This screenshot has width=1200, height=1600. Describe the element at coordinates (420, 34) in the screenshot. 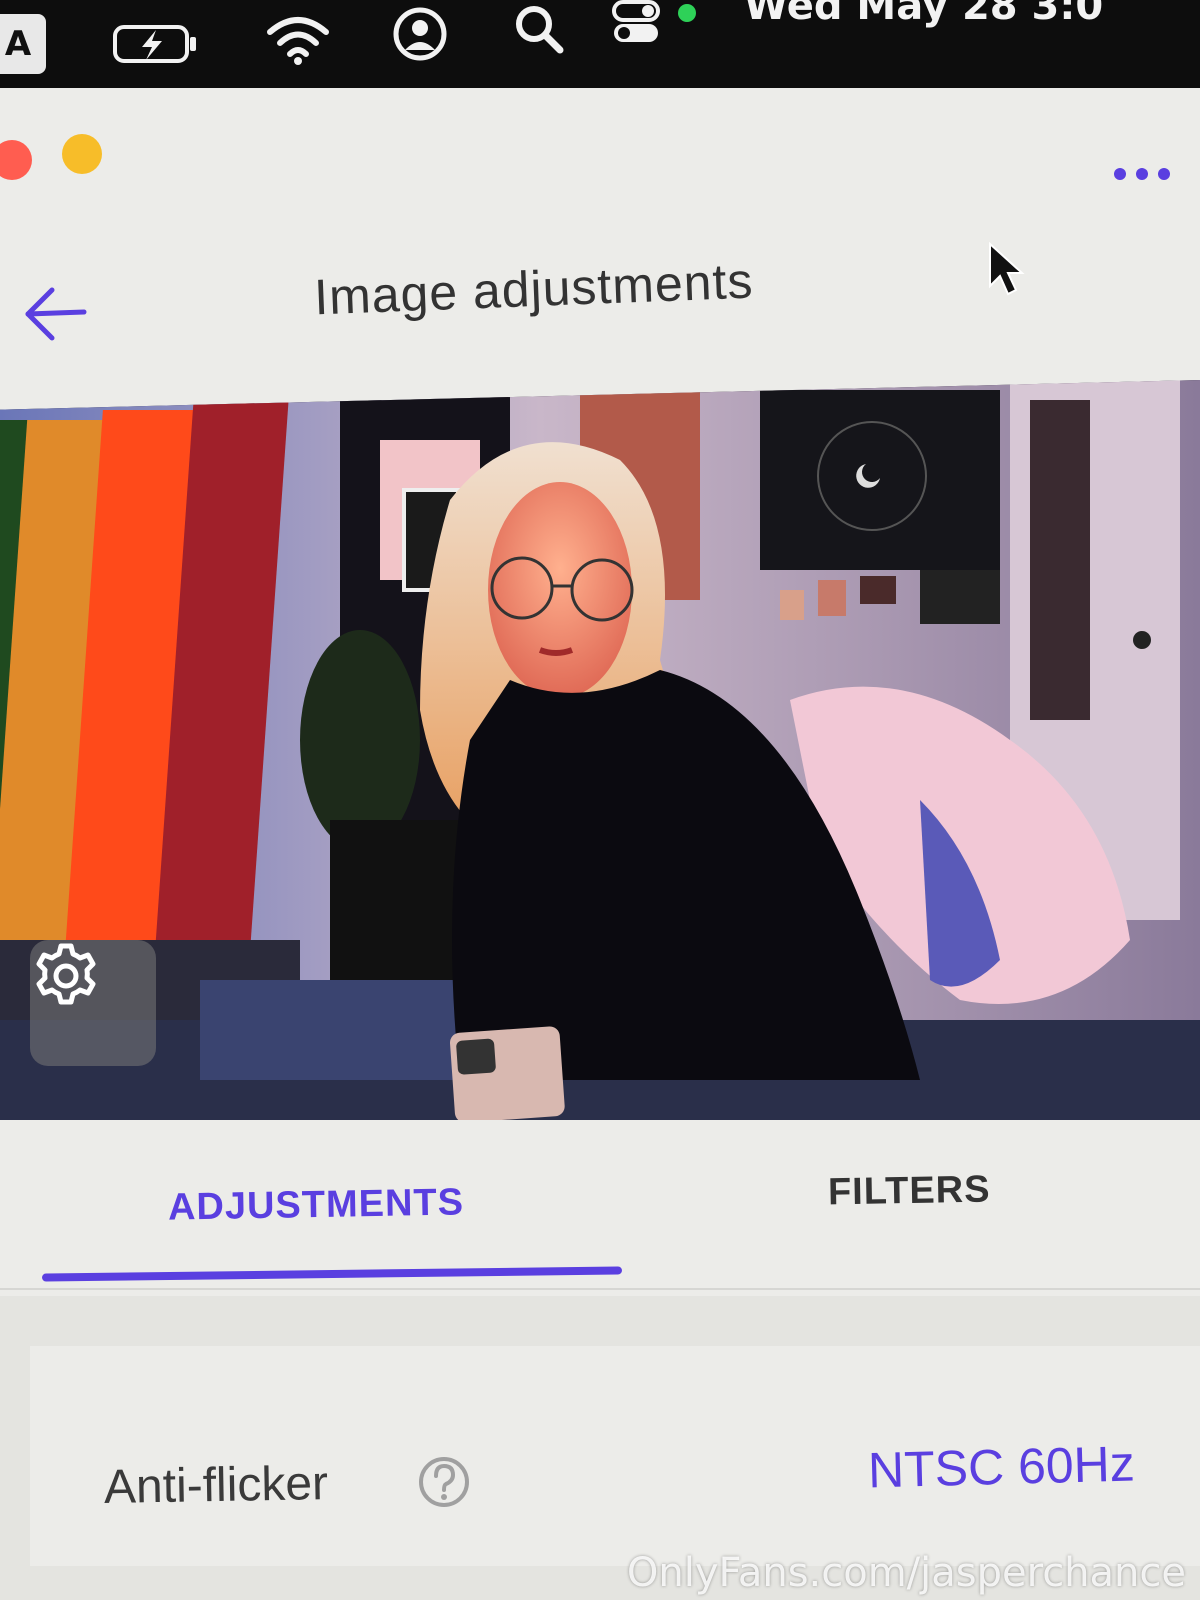

I see `user-account-icon` at that location.